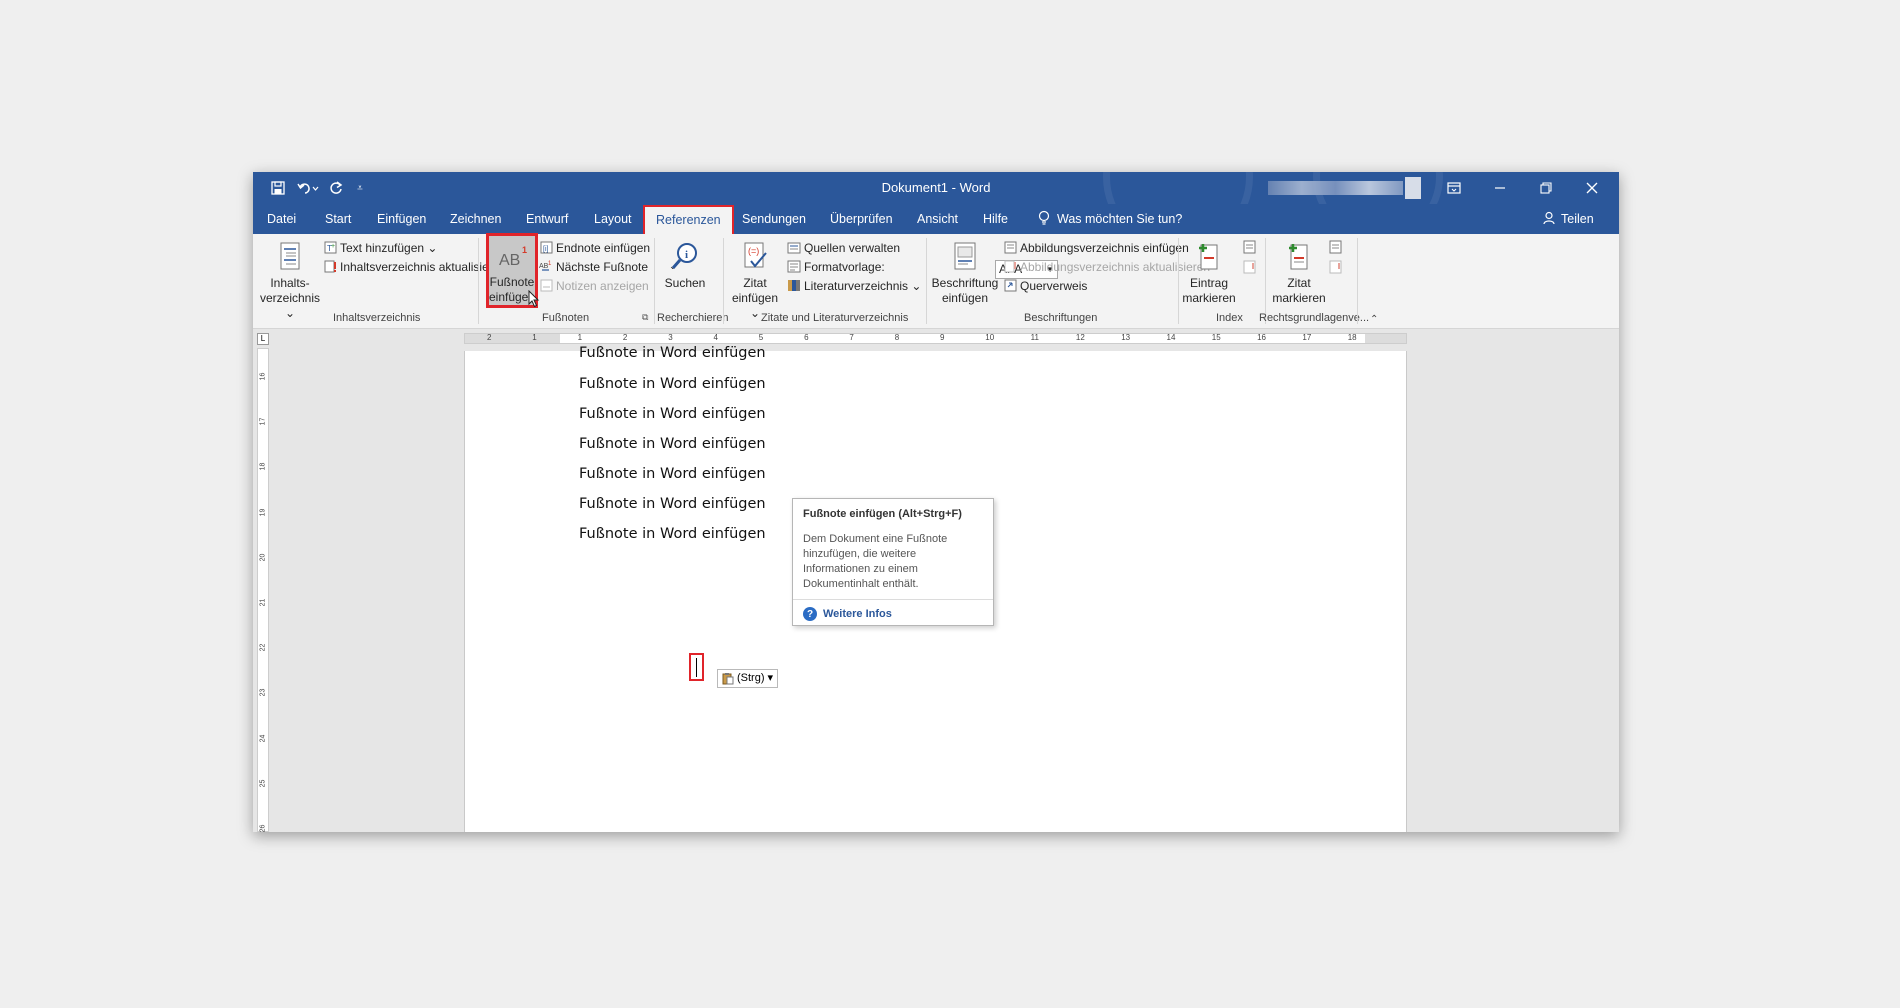 This screenshot has width=1900, height=1008. What do you see at coordinates (602, 266) in the screenshot?
I see `next-footnote-label: Nächste Fußnote` at bounding box center [602, 266].